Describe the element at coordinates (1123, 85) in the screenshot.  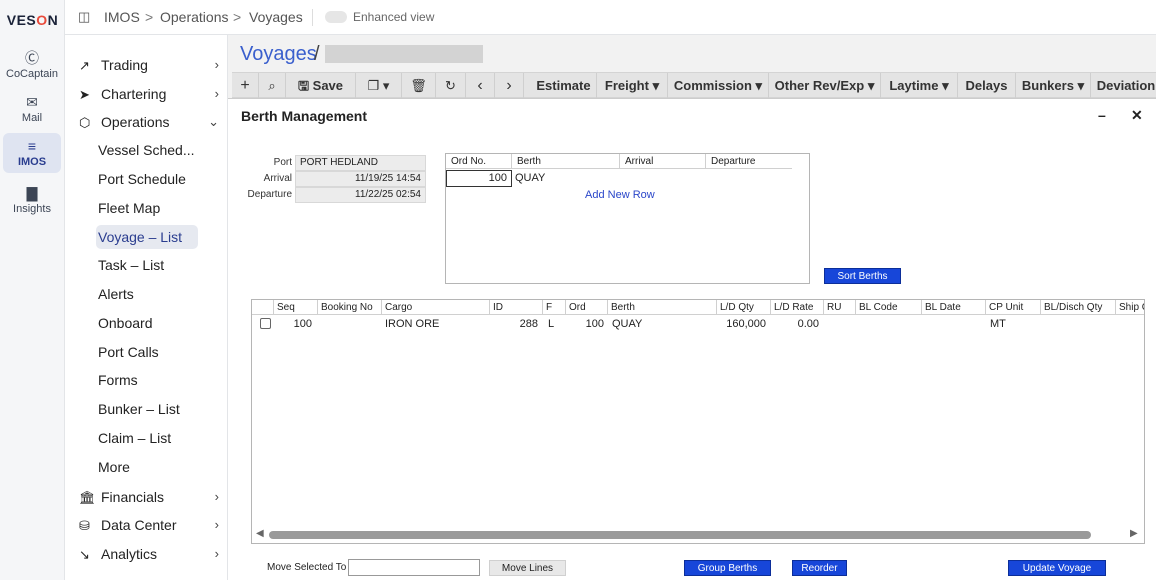
I see `menu-deviation: Deviation` at that location.